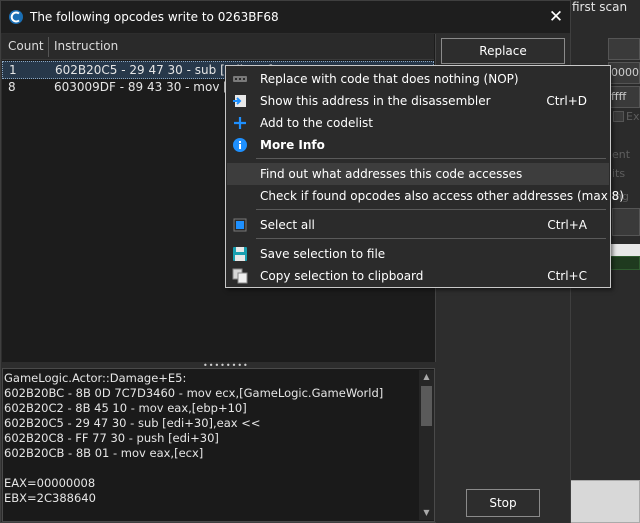  What do you see at coordinates (633, 116) in the screenshot?
I see `background-label-ex: Ex` at bounding box center [633, 116].